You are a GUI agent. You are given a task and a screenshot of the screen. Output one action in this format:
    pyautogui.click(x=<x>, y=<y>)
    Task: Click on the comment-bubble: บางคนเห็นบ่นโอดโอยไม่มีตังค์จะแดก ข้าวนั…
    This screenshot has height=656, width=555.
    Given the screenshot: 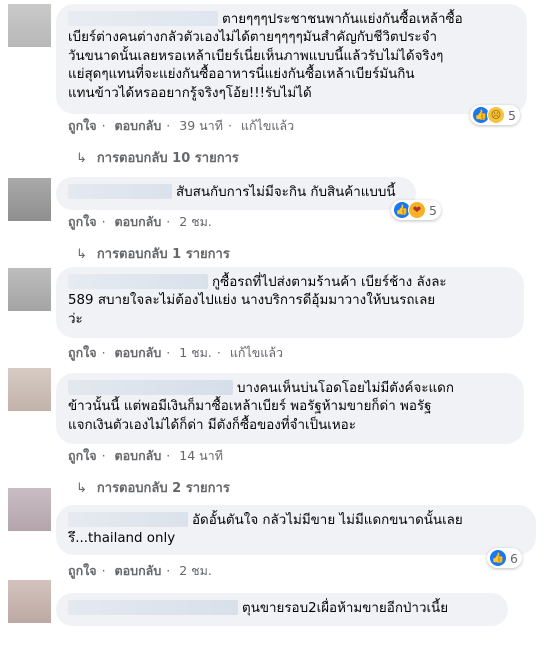 What is the action you would take?
    pyautogui.click(x=290, y=408)
    